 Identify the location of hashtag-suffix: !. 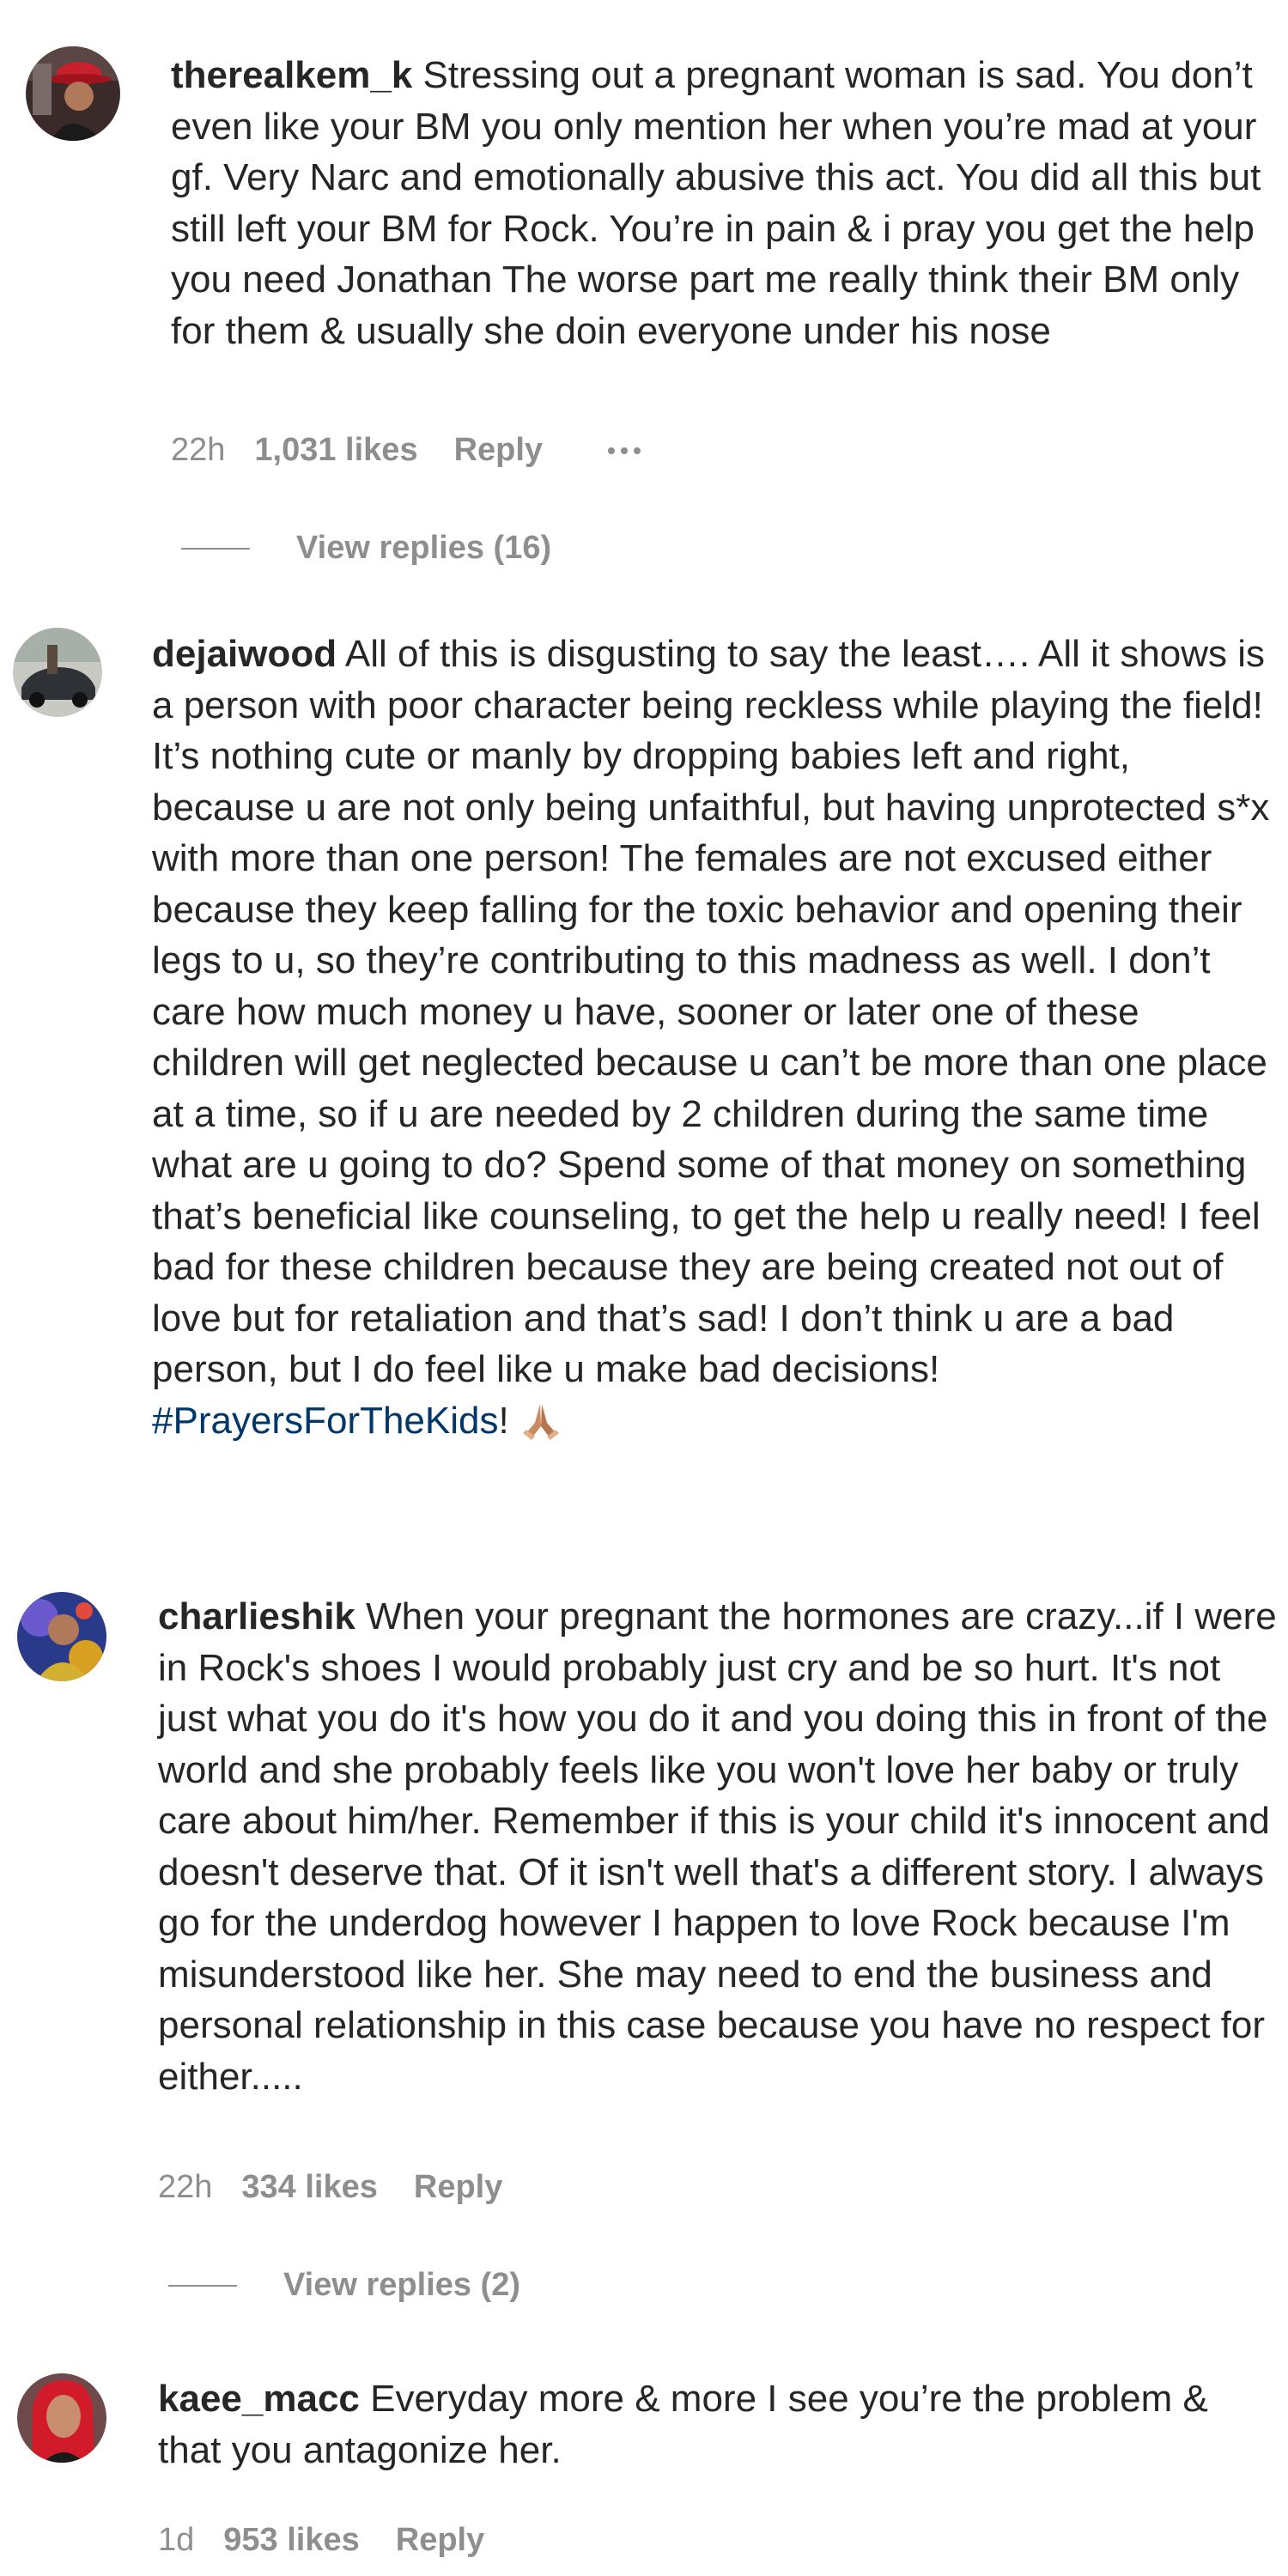
(503, 1420).